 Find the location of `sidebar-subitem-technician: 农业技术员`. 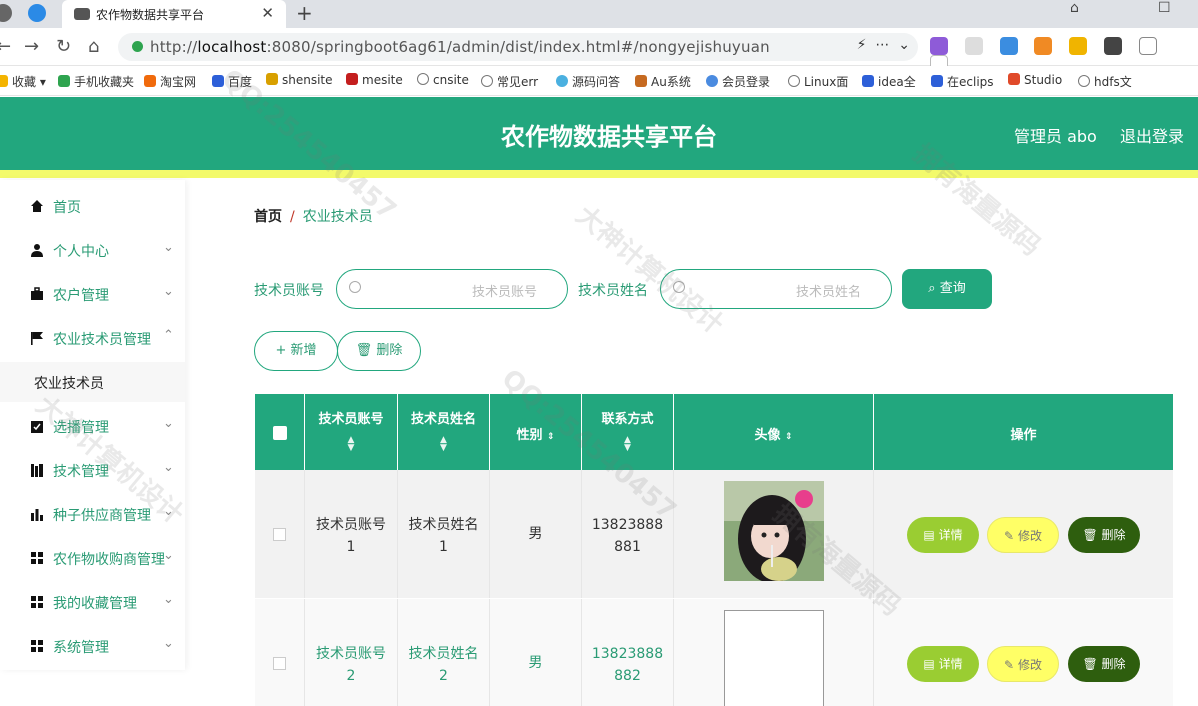

sidebar-subitem-technician: 农业技术员 is located at coordinates (92, 382).